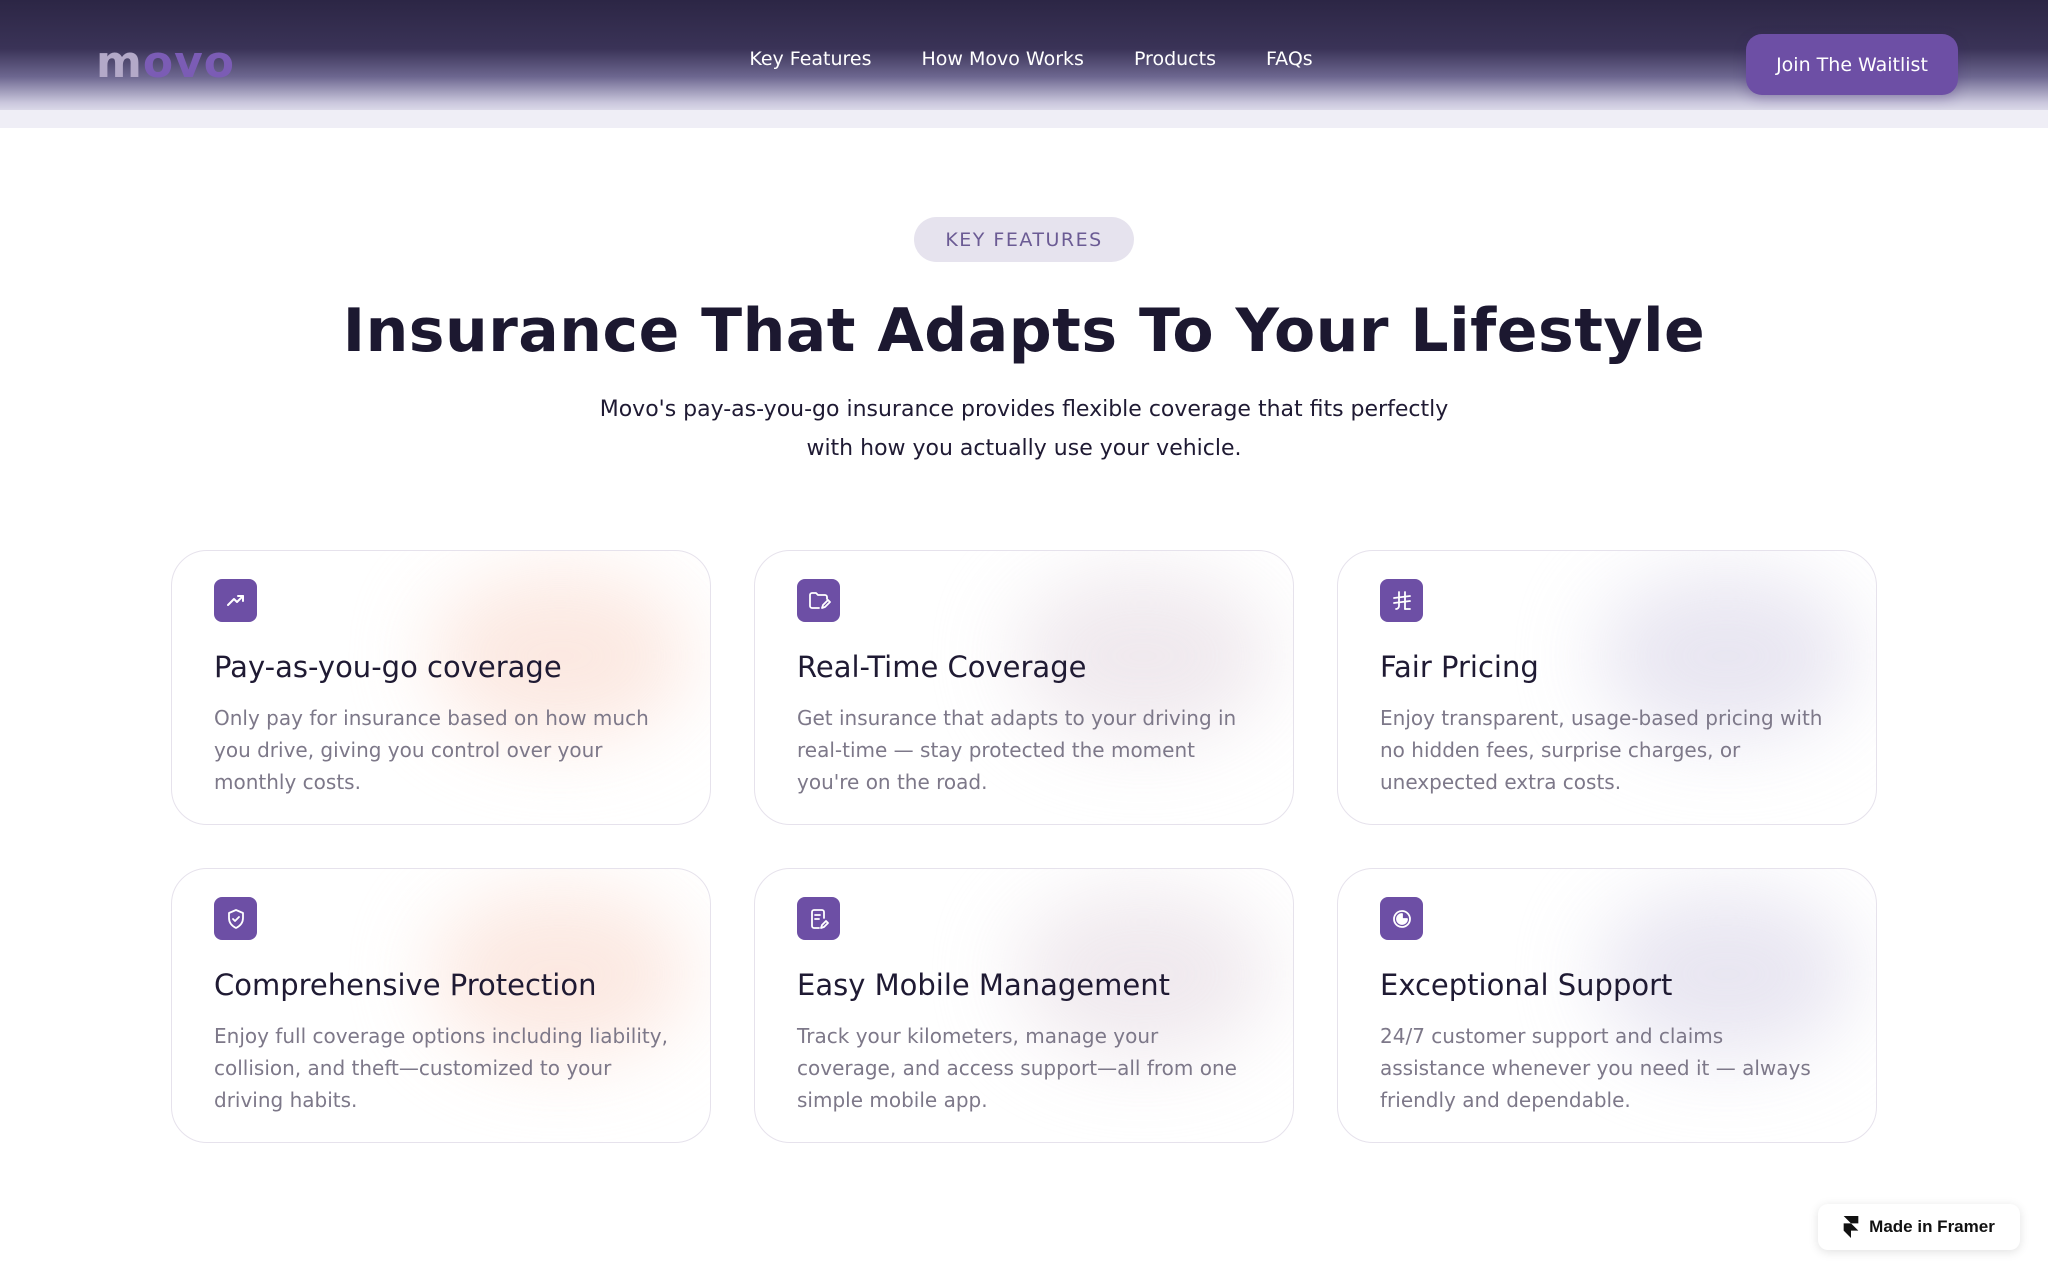  Describe the element at coordinates (388, 667) in the screenshot. I see `feature-title: Pay-as-you-go coverage` at that location.